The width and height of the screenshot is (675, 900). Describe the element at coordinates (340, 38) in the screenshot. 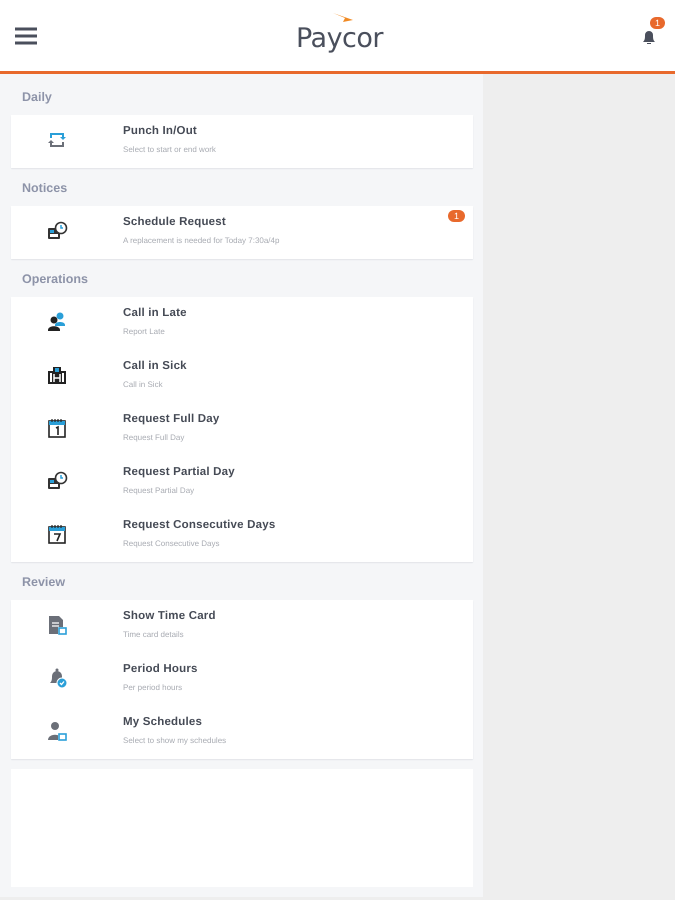

I see `logo: Paycor` at that location.